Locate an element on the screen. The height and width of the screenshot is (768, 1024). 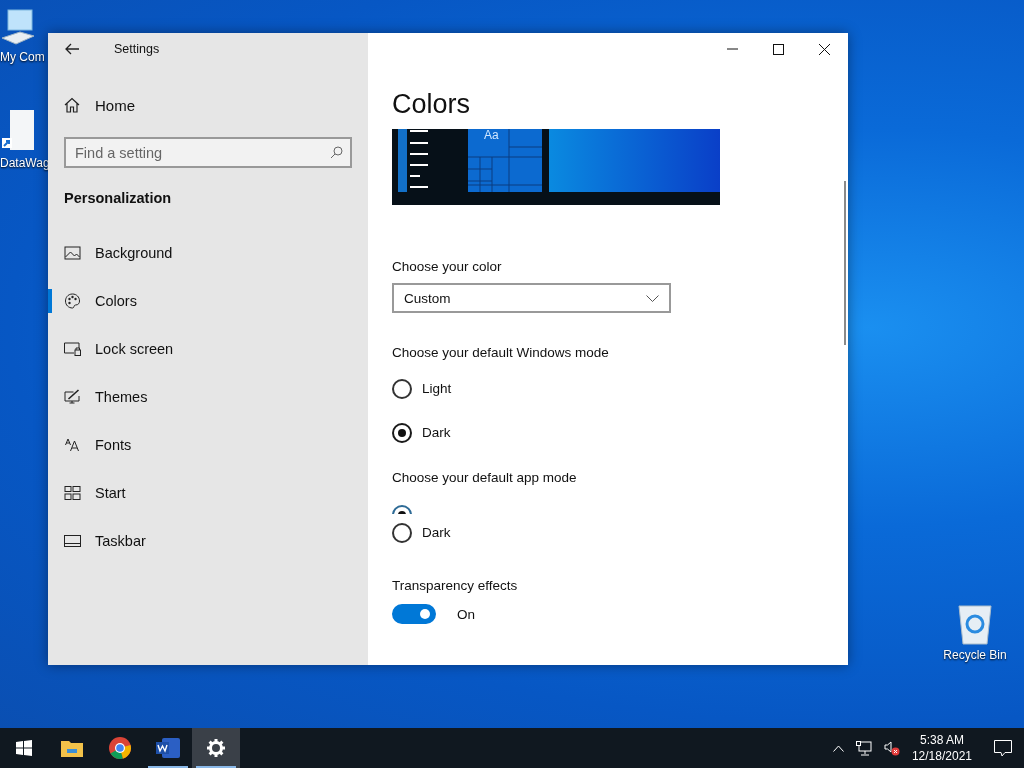
home-icon is located at coordinates (72, 105).